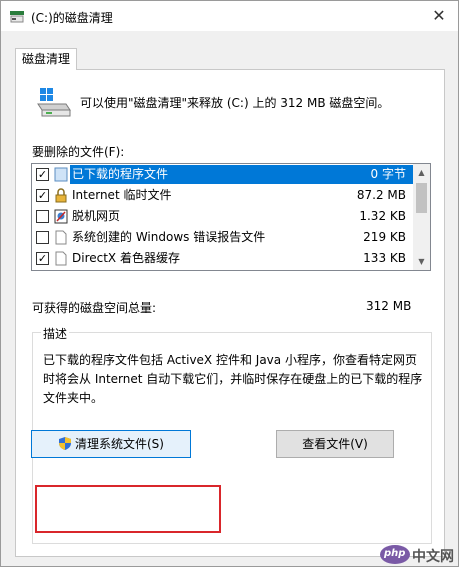 The width and height of the screenshot is (461, 569). What do you see at coordinates (126, 258) in the screenshot?
I see `file-name: DirectX 着色器缓存` at bounding box center [126, 258].